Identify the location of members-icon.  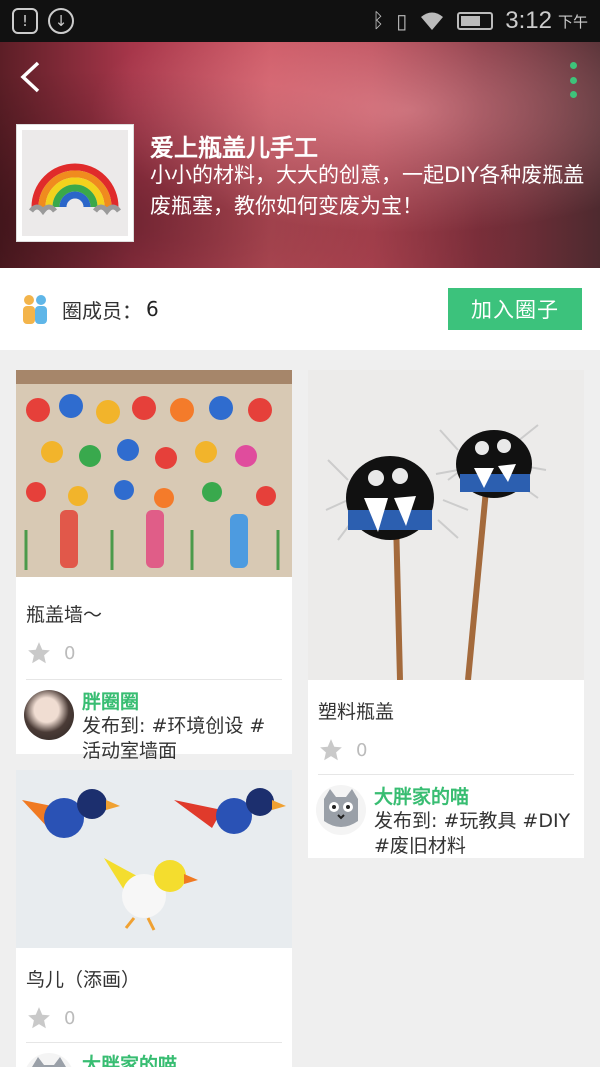
(35, 309).